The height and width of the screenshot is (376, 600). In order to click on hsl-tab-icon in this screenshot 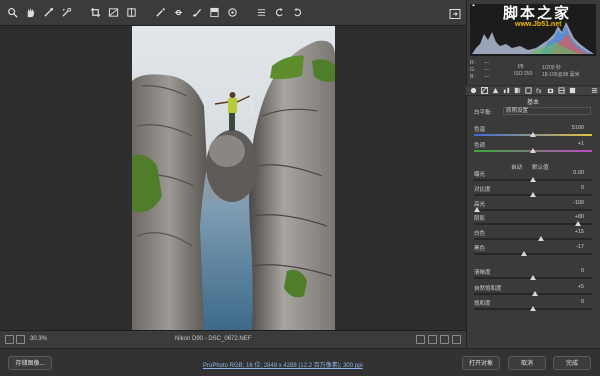, I will do `click(506, 90)`.